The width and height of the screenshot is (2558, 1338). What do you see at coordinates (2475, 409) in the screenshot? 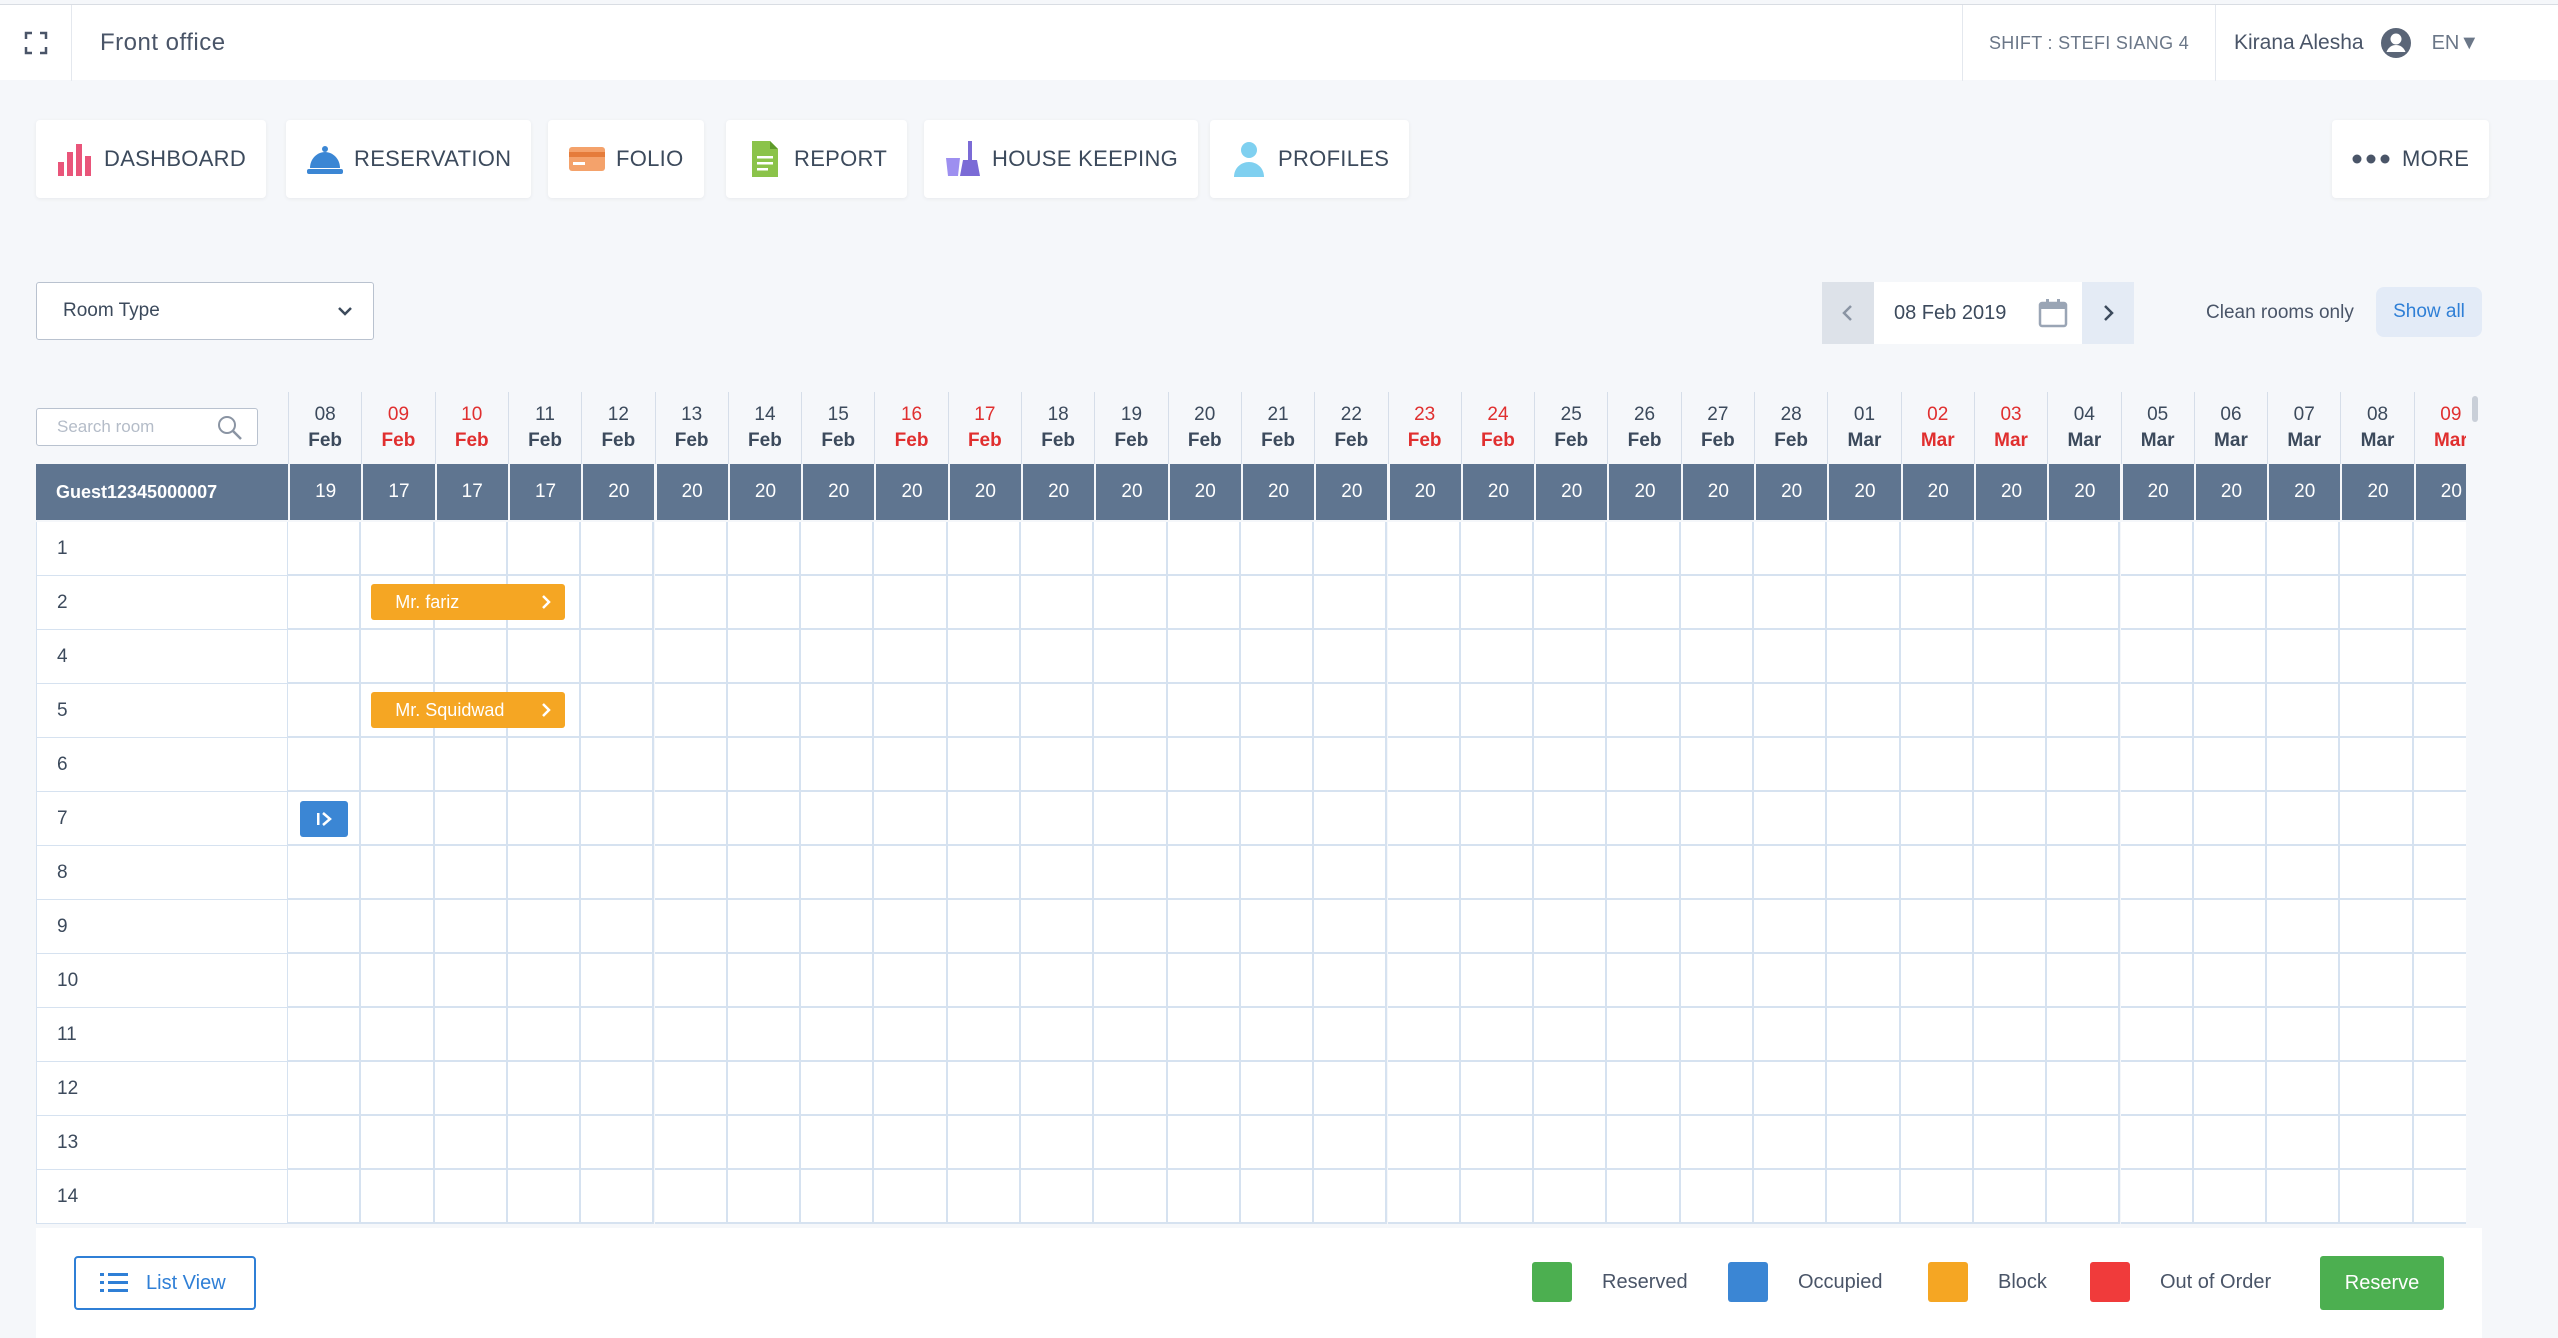
I see `vertical-scrollbar` at bounding box center [2475, 409].